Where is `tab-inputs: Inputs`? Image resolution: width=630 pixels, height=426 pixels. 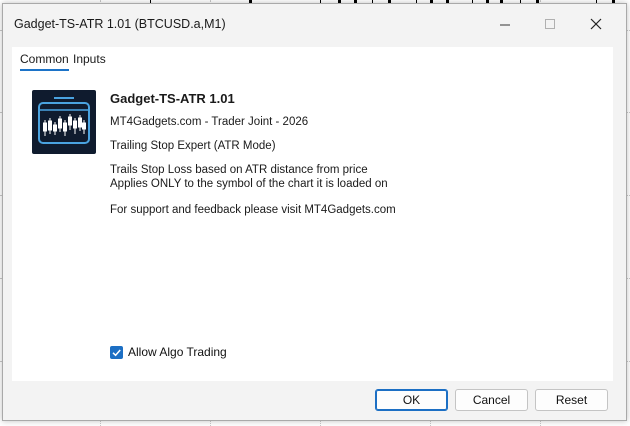 tab-inputs: Inputs is located at coordinates (89, 60).